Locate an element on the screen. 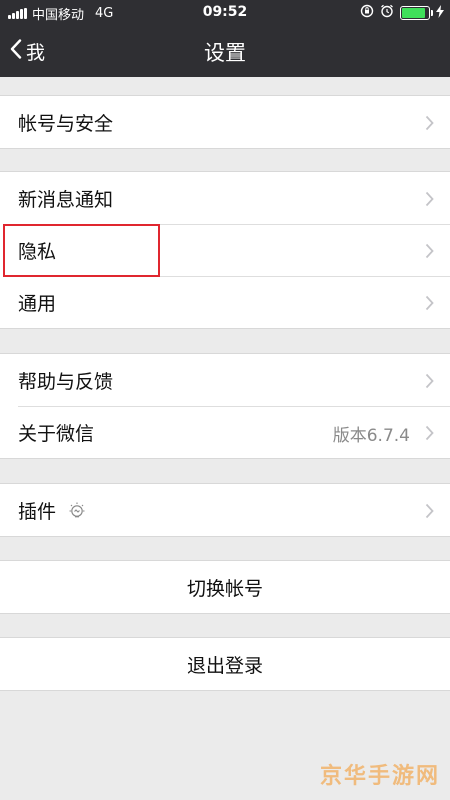 The image size is (450, 800). settings-item-label: 隐私 is located at coordinates (37, 251).